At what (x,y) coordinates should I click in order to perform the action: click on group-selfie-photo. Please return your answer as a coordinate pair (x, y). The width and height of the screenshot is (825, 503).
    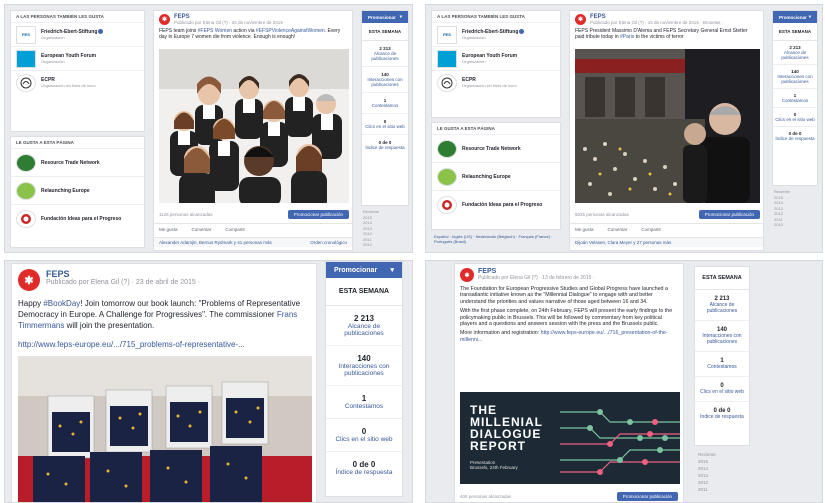
    Looking at the image, I should click on (254, 126).